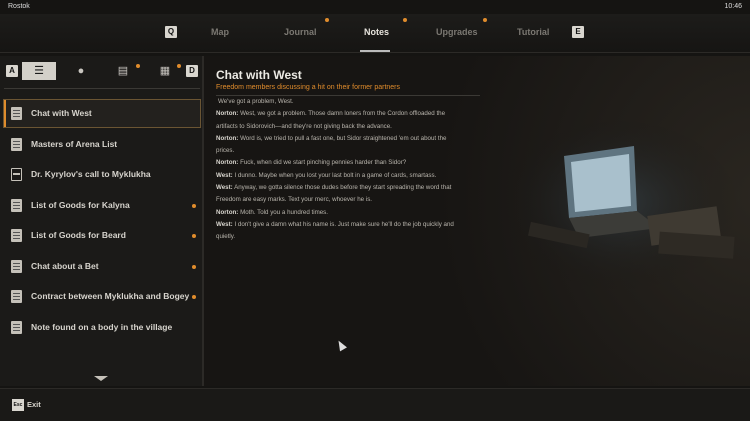  Describe the element at coordinates (341, 213) in the screenshot. I see `dialogue-line: Norton: Moth. Told you a hundred times.` at that location.